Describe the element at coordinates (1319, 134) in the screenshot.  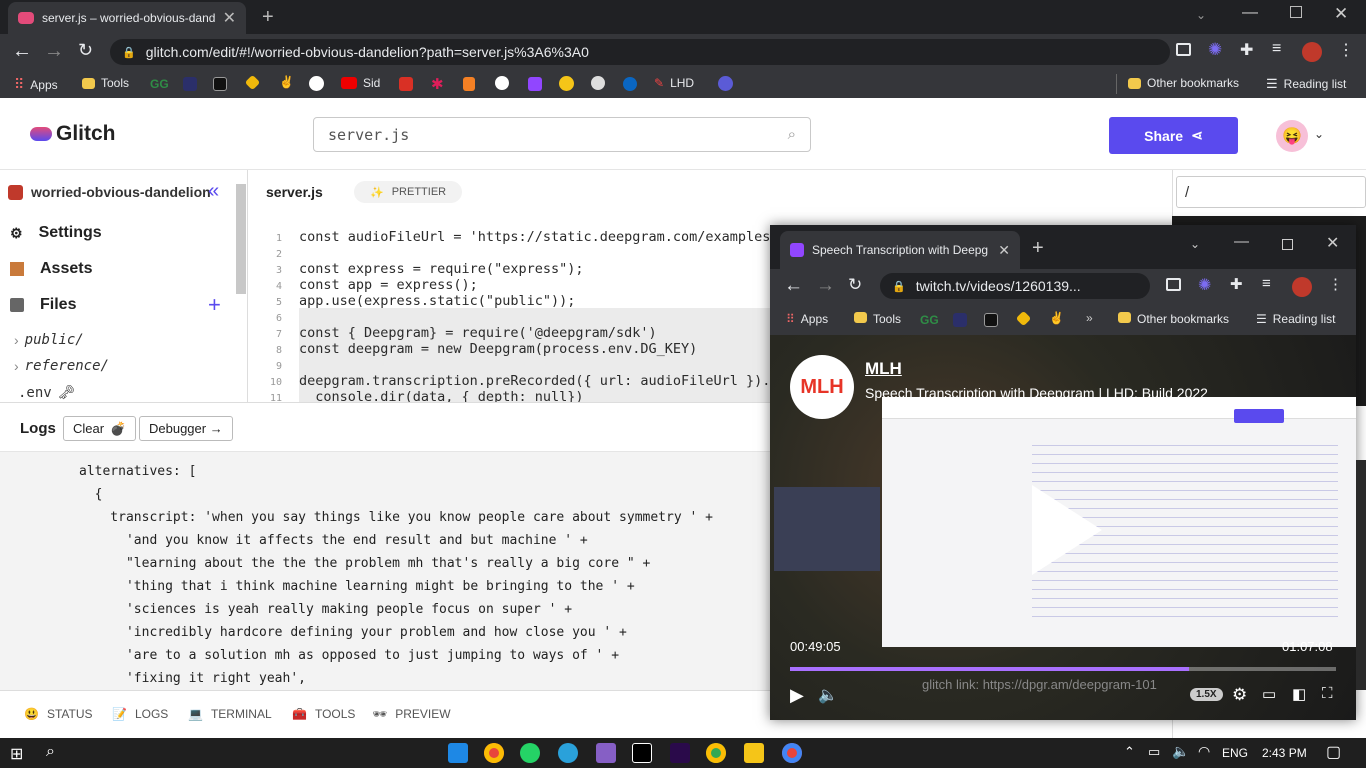
I see `chevron-down-icon: ⌄` at that location.